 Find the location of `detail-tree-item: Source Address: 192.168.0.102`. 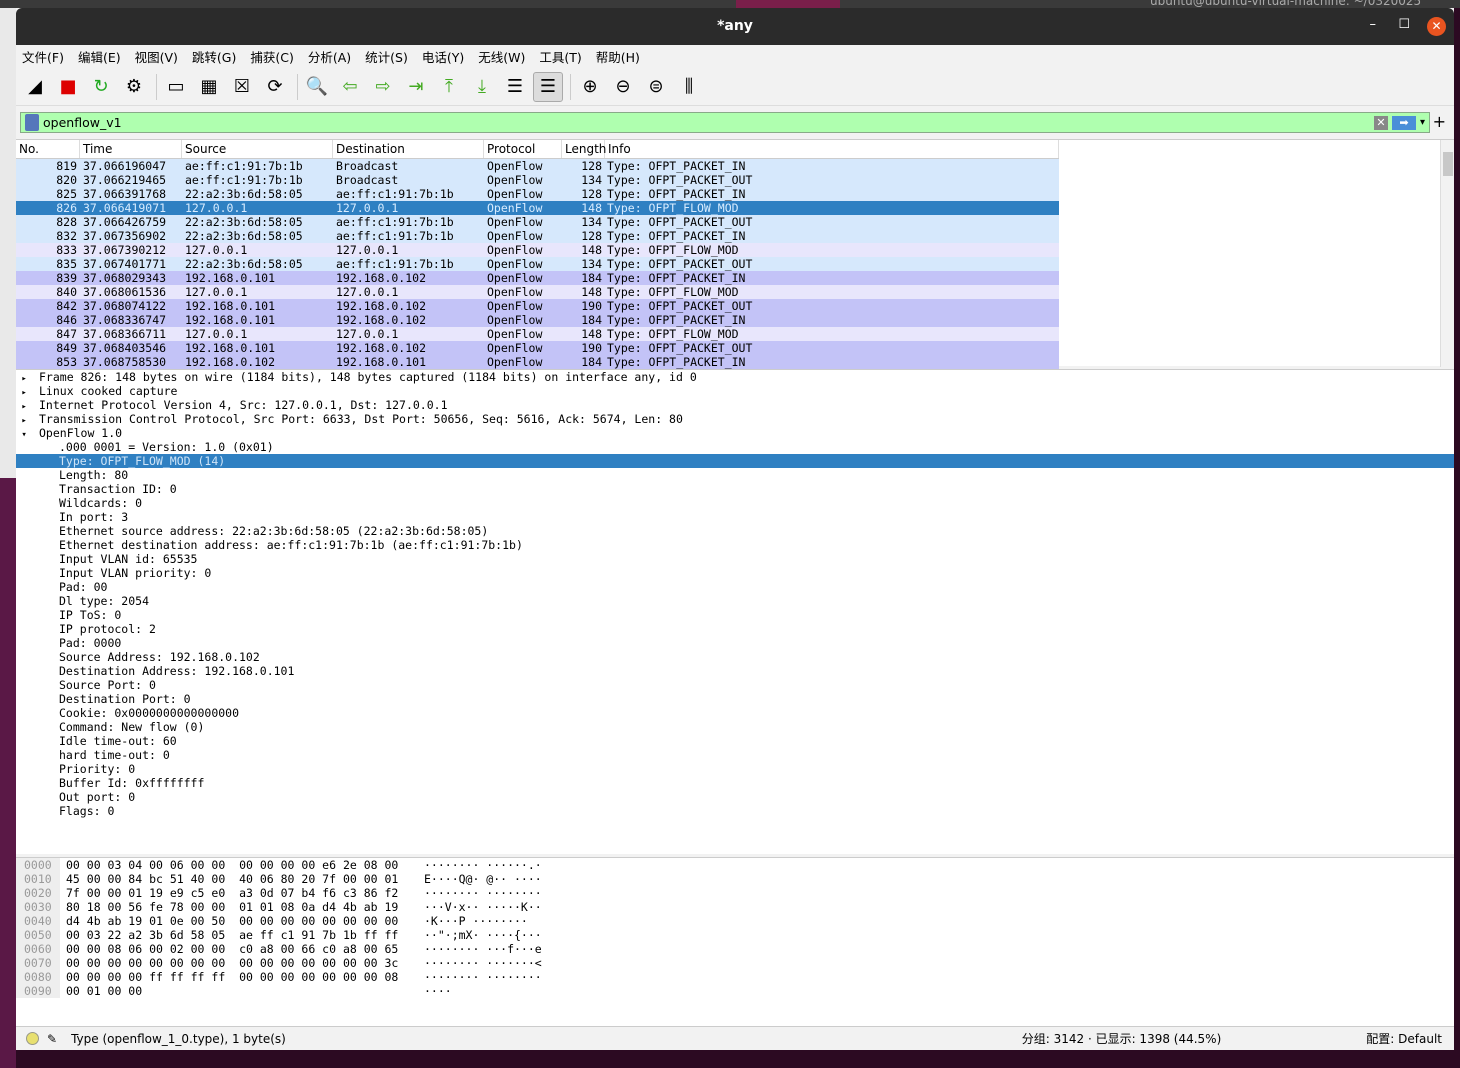

detail-tree-item: Source Address: 192.168.0.102 is located at coordinates (735, 657).